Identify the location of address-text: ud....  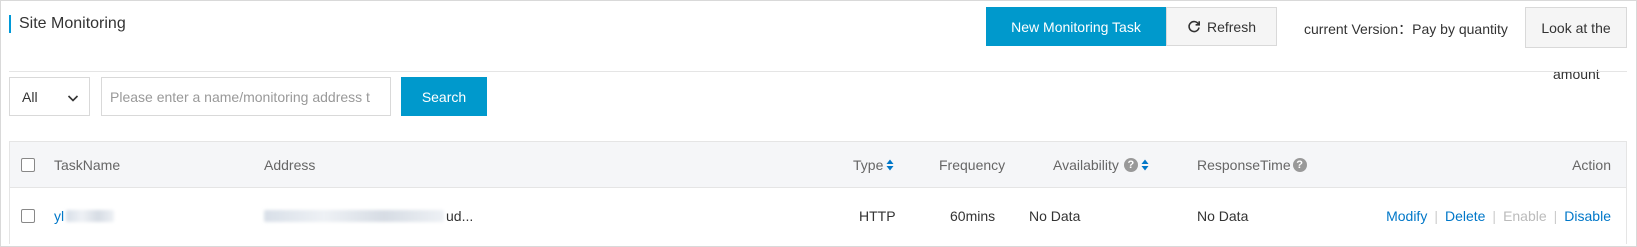
(460, 216).